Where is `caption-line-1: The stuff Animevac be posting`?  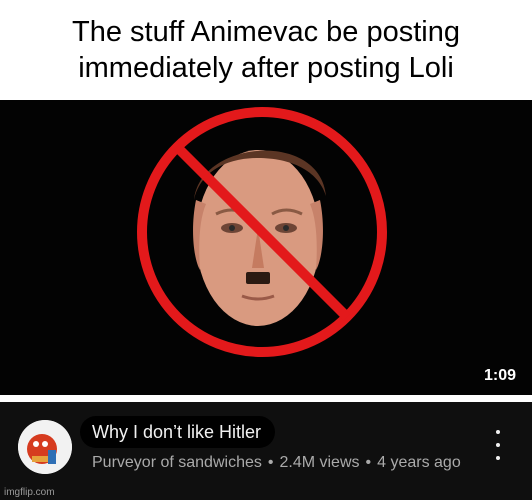 caption-line-1: The stuff Animevac be posting is located at coordinates (266, 32).